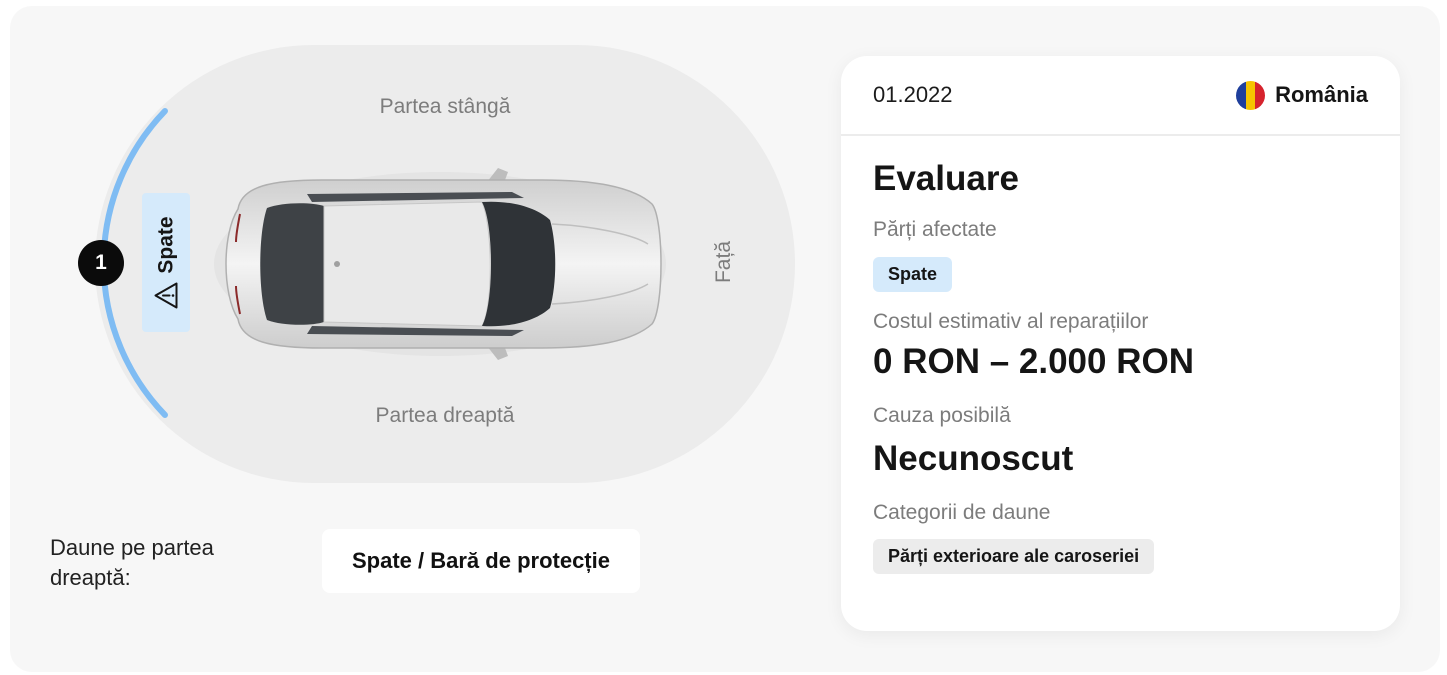  Describe the element at coordinates (1014, 556) in the screenshot. I see `damage-category-tag: Părți exterioare ale caroseriei` at that location.